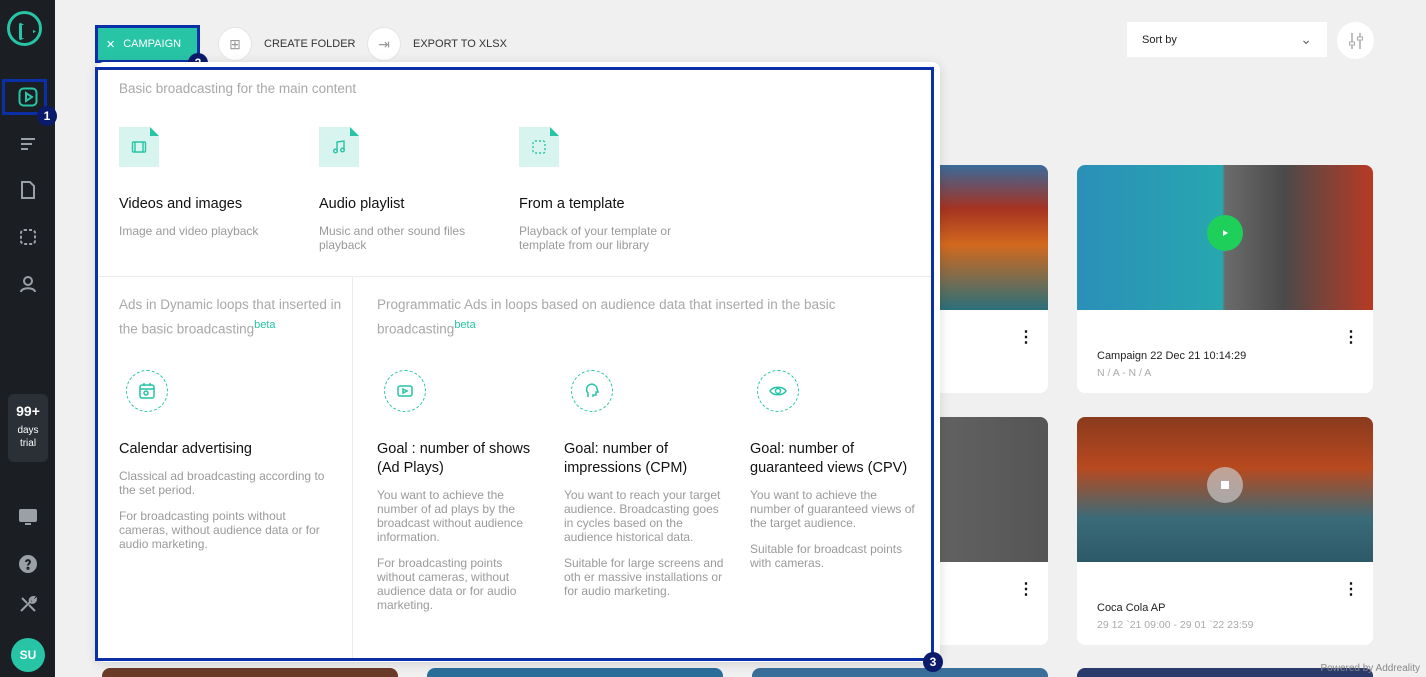 The height and width of the screenshot is (677, 1426). I want to click on monitor-icon, so click(27, 517).